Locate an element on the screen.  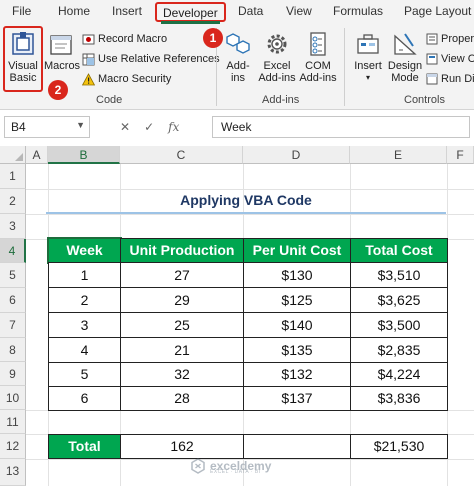
tab-view: View is located at coordinates (299, 11).